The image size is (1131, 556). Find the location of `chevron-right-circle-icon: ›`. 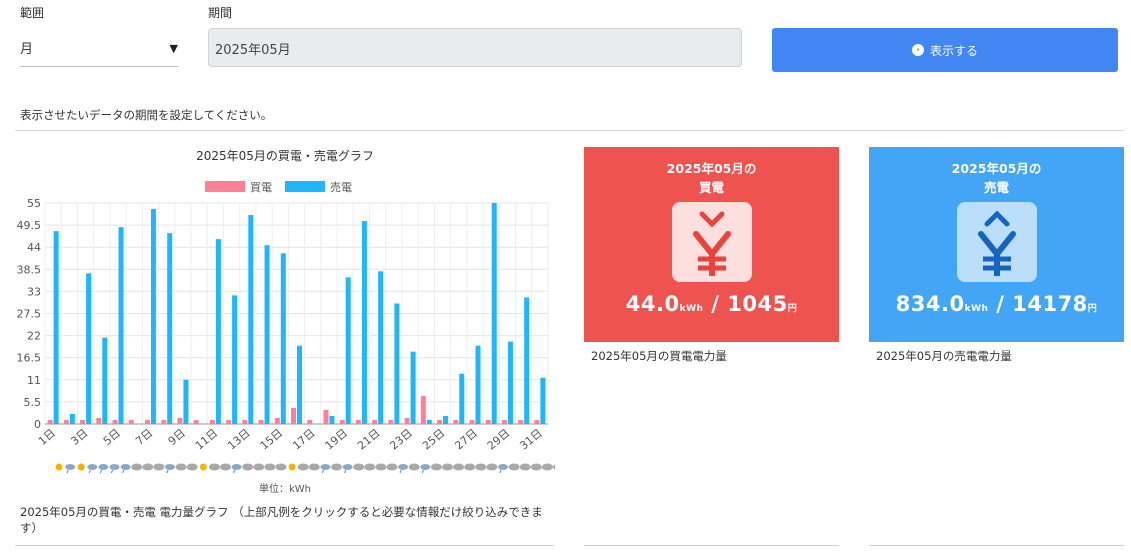

chevron-right-circle-icon: › is located at coordinates (917, 50).